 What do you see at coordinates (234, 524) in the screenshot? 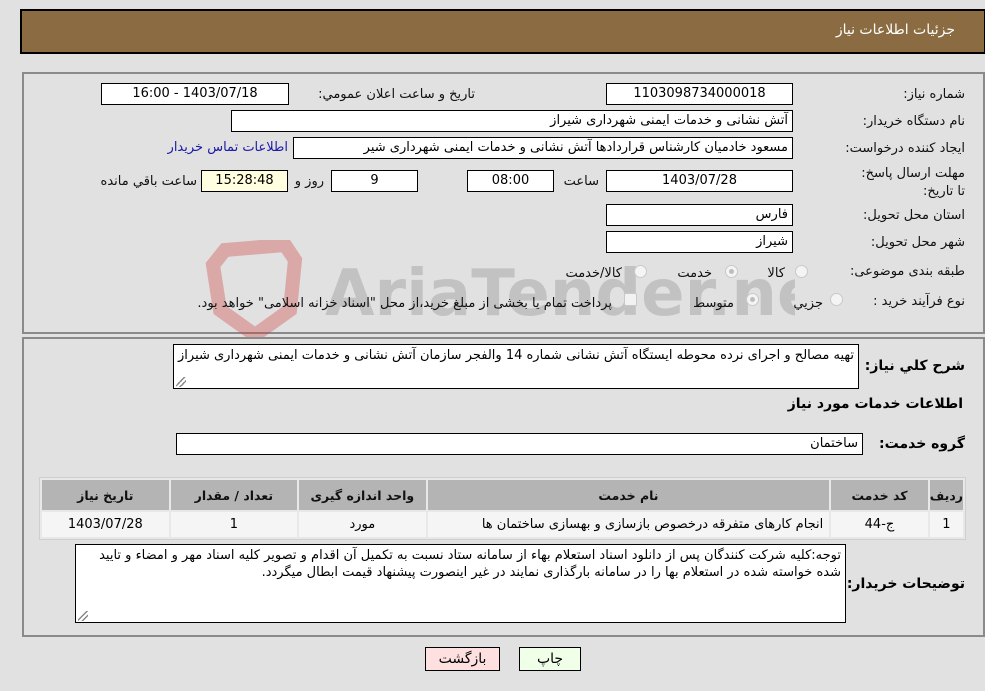
I see `cell-quantity: 1` at bounding box center [234, 524].